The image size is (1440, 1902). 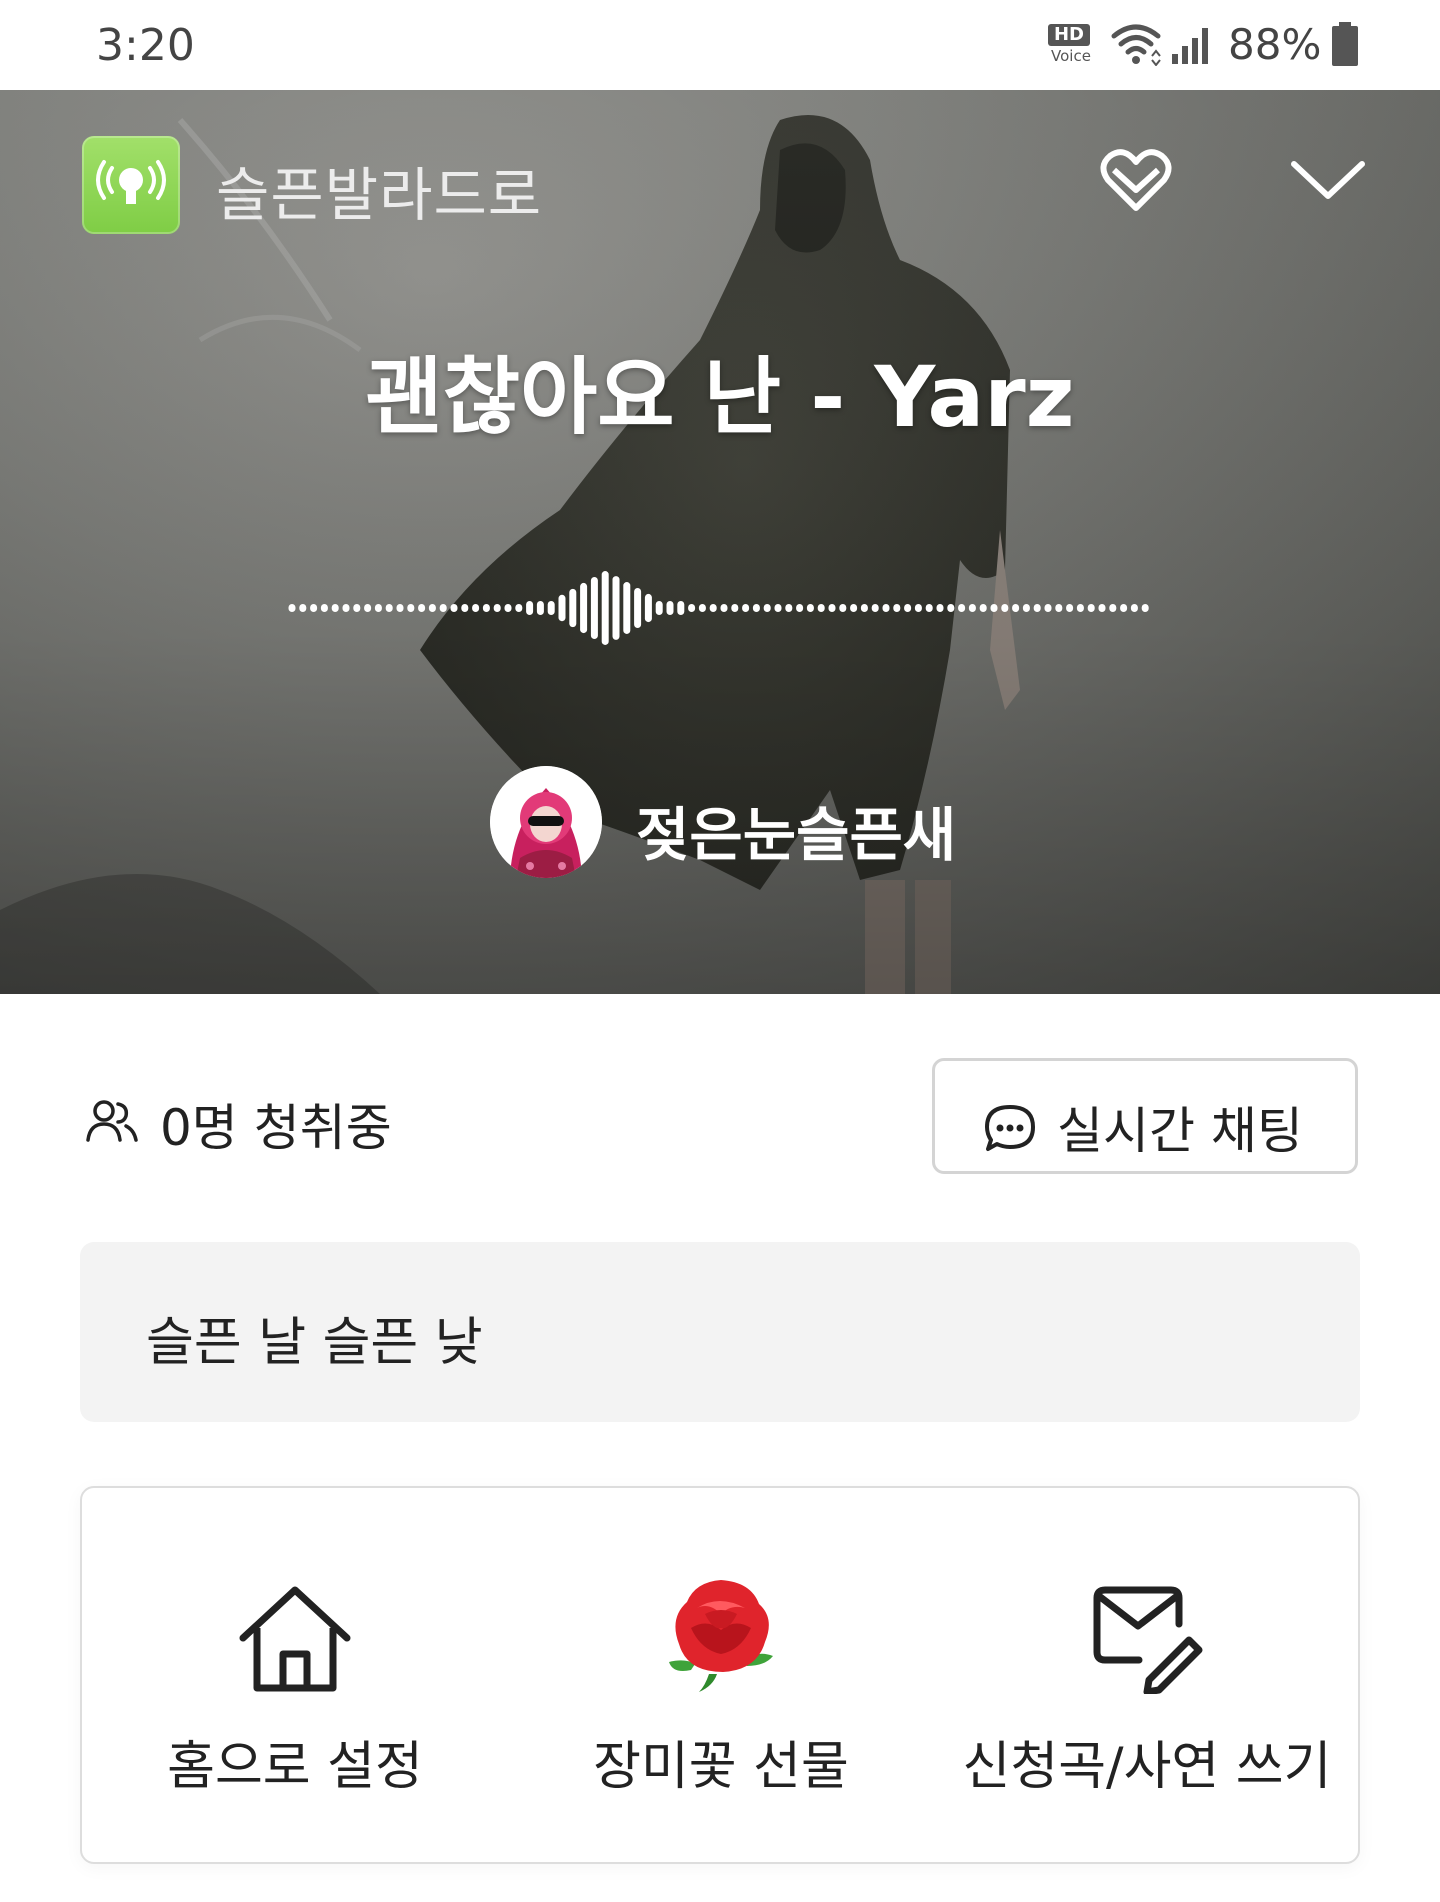 What do you see at coordinates (1194, 46) in the screenshot?
I see `signal-icon` at bounding box center [1194, 46].